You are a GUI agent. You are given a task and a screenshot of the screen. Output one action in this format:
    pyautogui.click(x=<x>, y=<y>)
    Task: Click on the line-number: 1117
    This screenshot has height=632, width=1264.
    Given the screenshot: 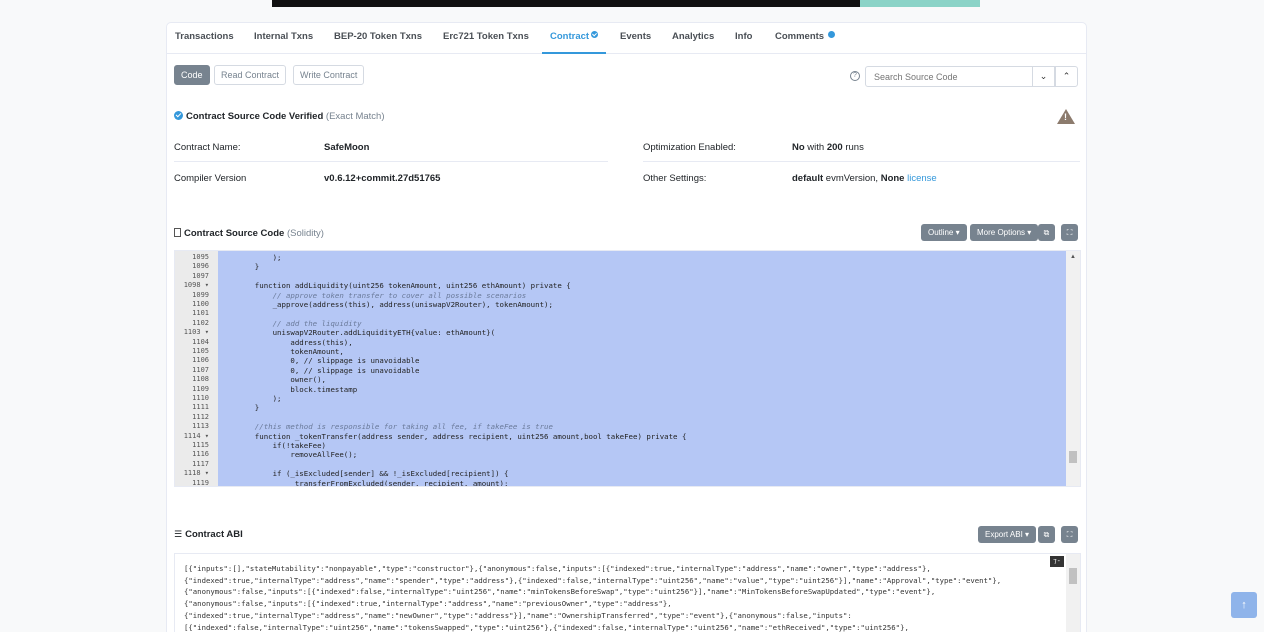 What is the action you would take?
    pyautogui.click(x=200, y=463)
    